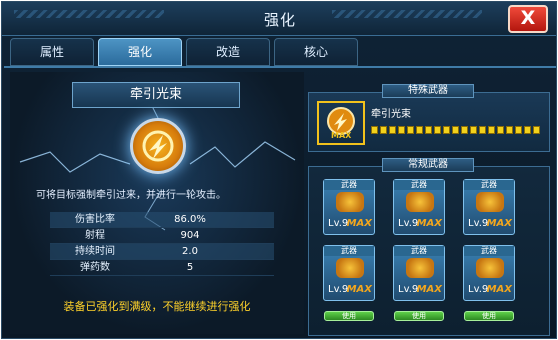  What do you see at coordinates (95, 219) in the screenshot?
I see `stat-label: 伤害比率` at bounding box center [95, 219].